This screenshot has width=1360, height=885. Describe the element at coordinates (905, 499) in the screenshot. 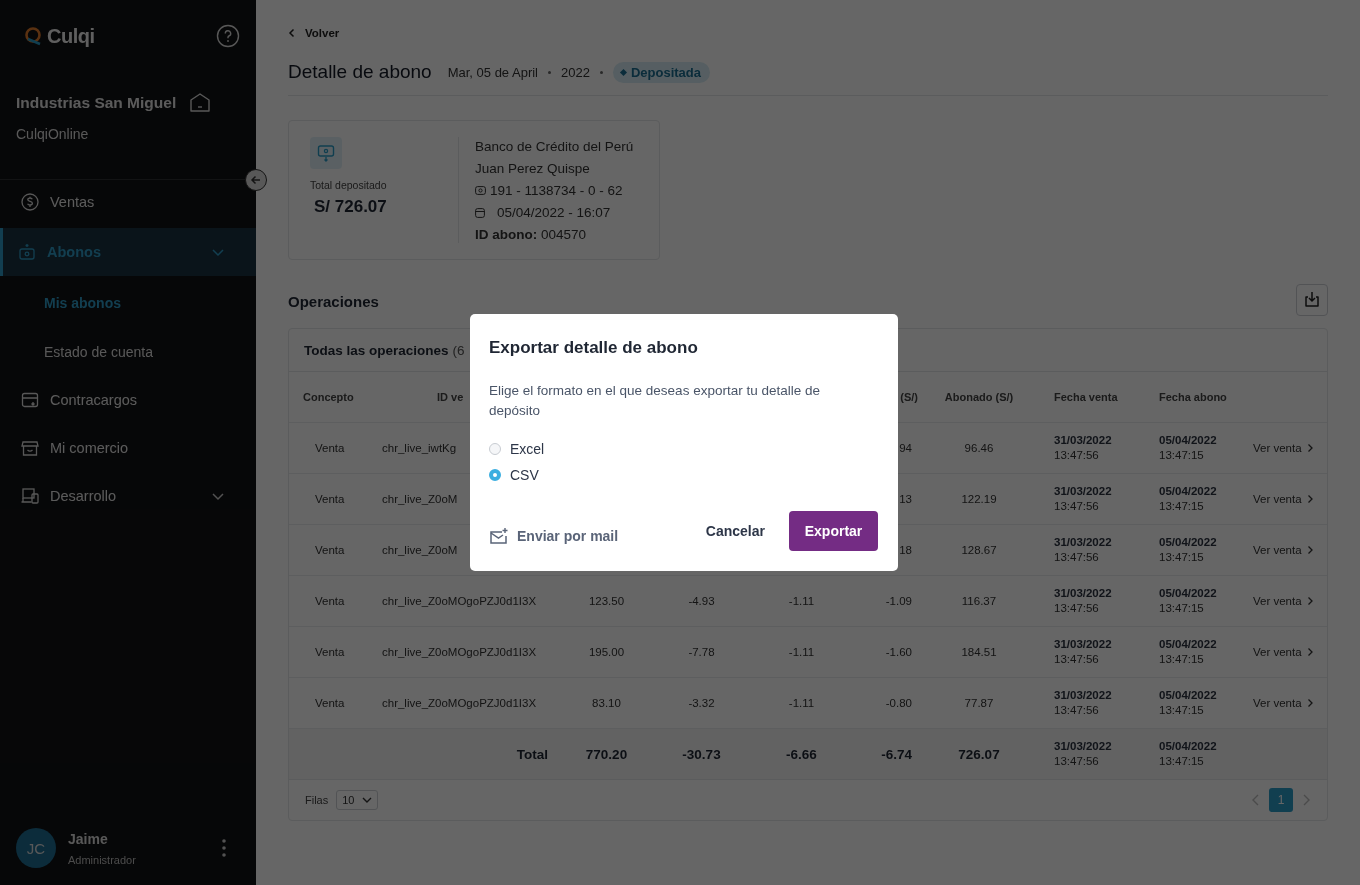

I see `table-cell: 13` at that location.